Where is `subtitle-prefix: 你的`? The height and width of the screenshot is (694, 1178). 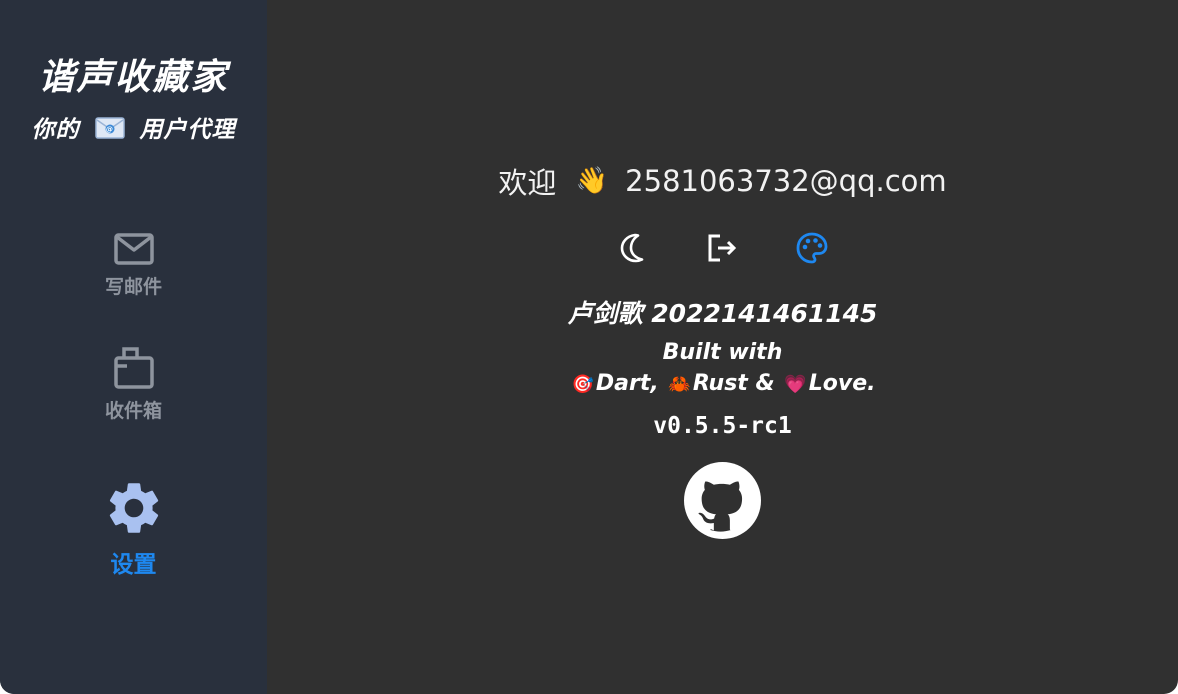 subtitle-prefix: 你的 is located at coordinates (55, 130).